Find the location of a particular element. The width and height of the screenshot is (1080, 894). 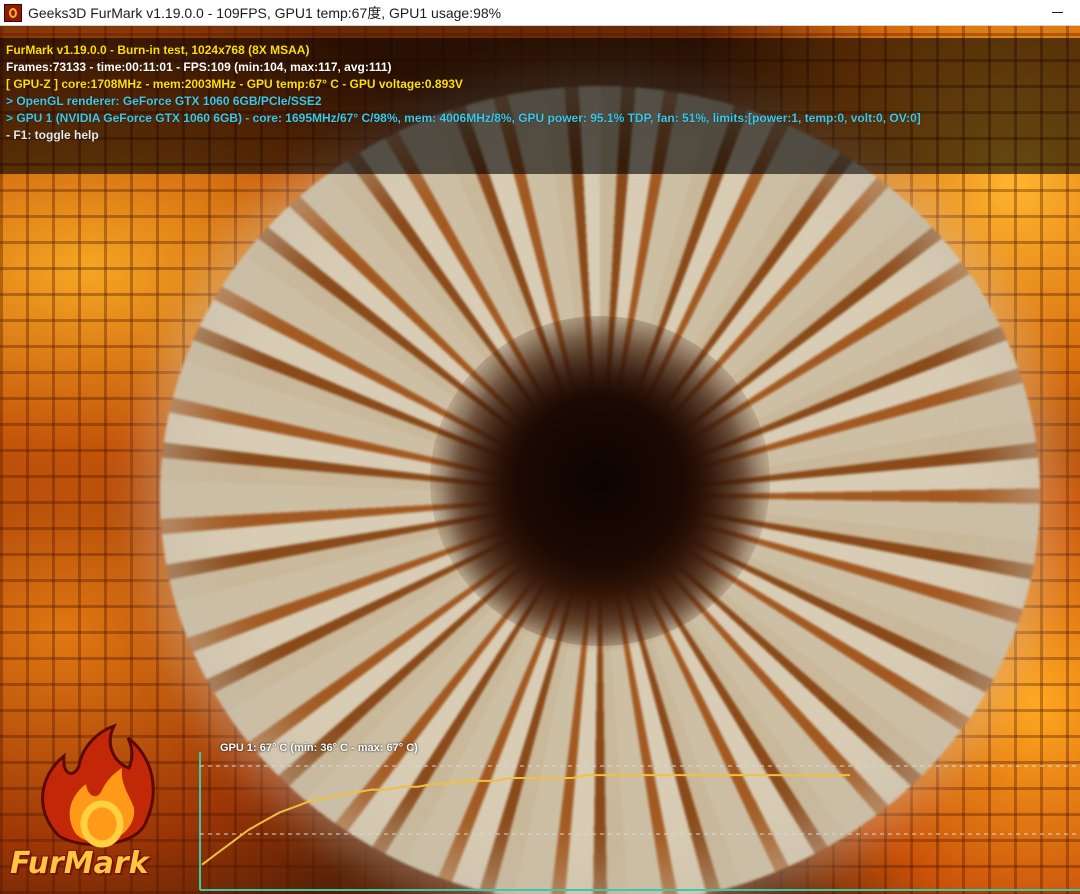

furmark-logo: FurMark is located at coordinates (94, 805).